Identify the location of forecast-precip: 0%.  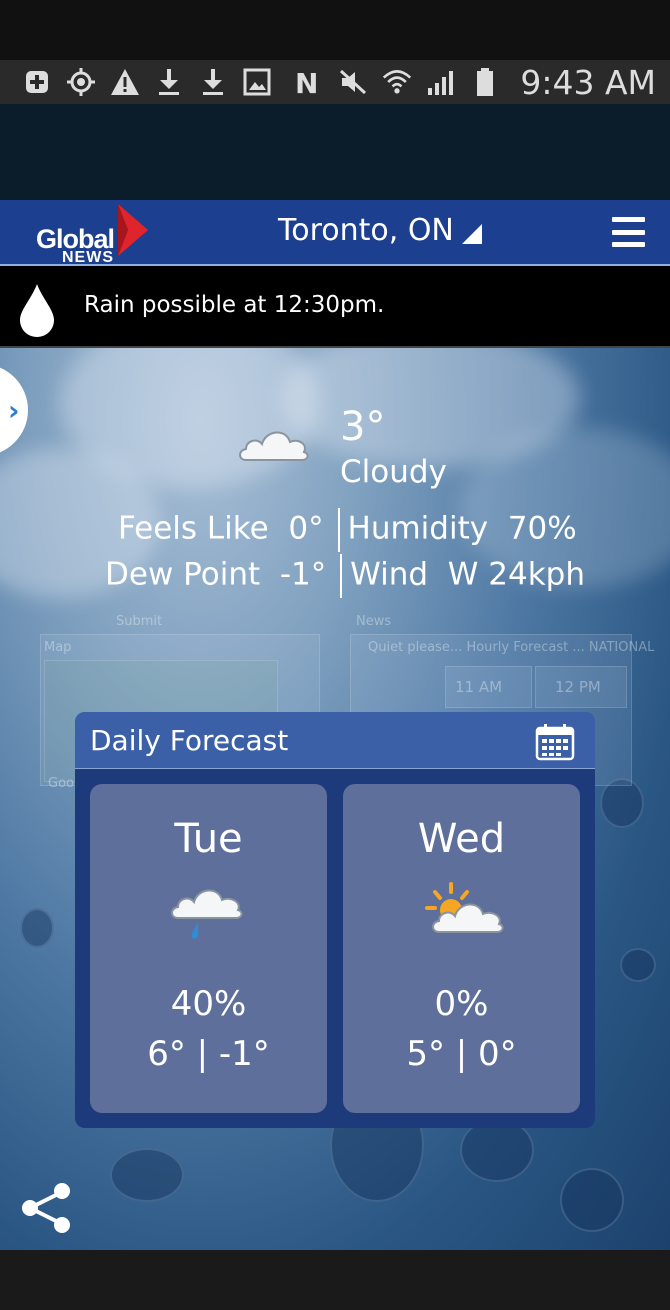
(461, 1004).